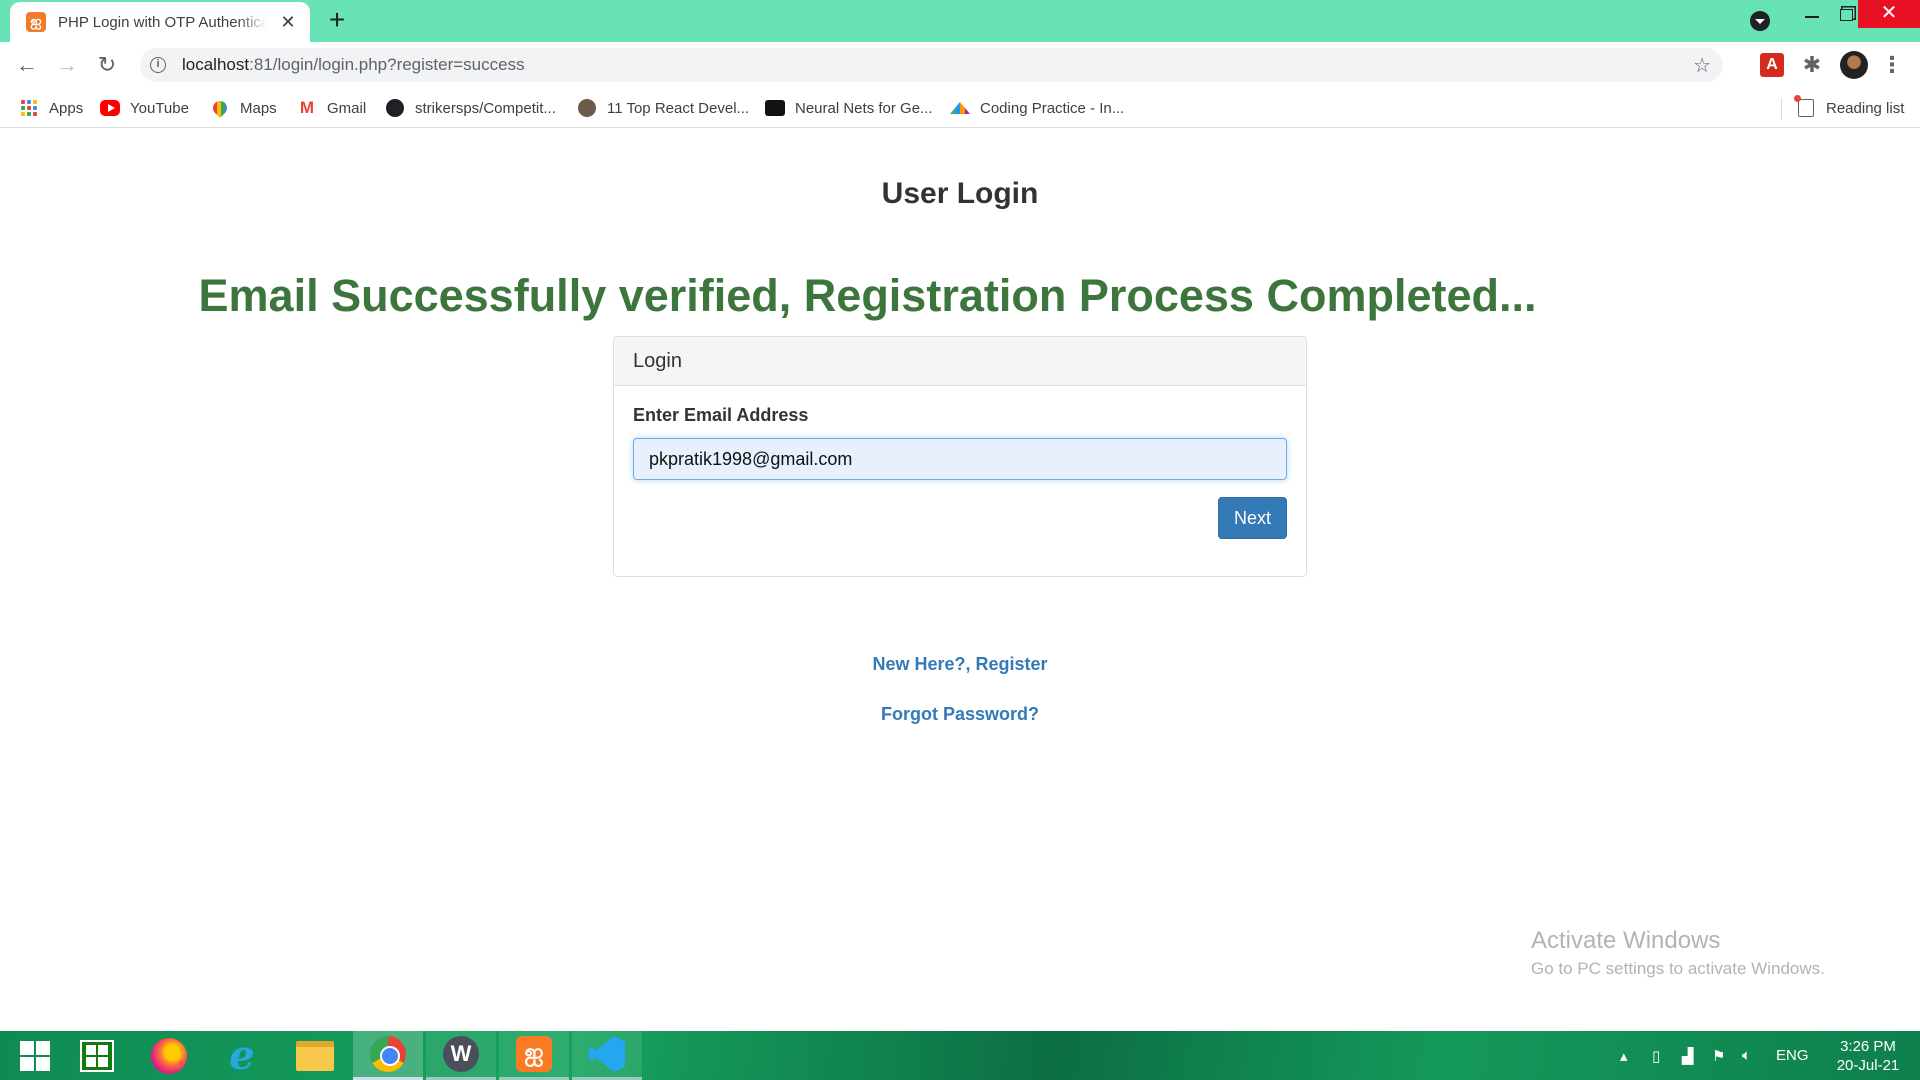 The width and height of the screenshot is (1920, 1080). What do you see at coordinates (1656, 1055) in the screenshot?
I see `battery-icon: ▯` at bounding box center [1656, 1055].